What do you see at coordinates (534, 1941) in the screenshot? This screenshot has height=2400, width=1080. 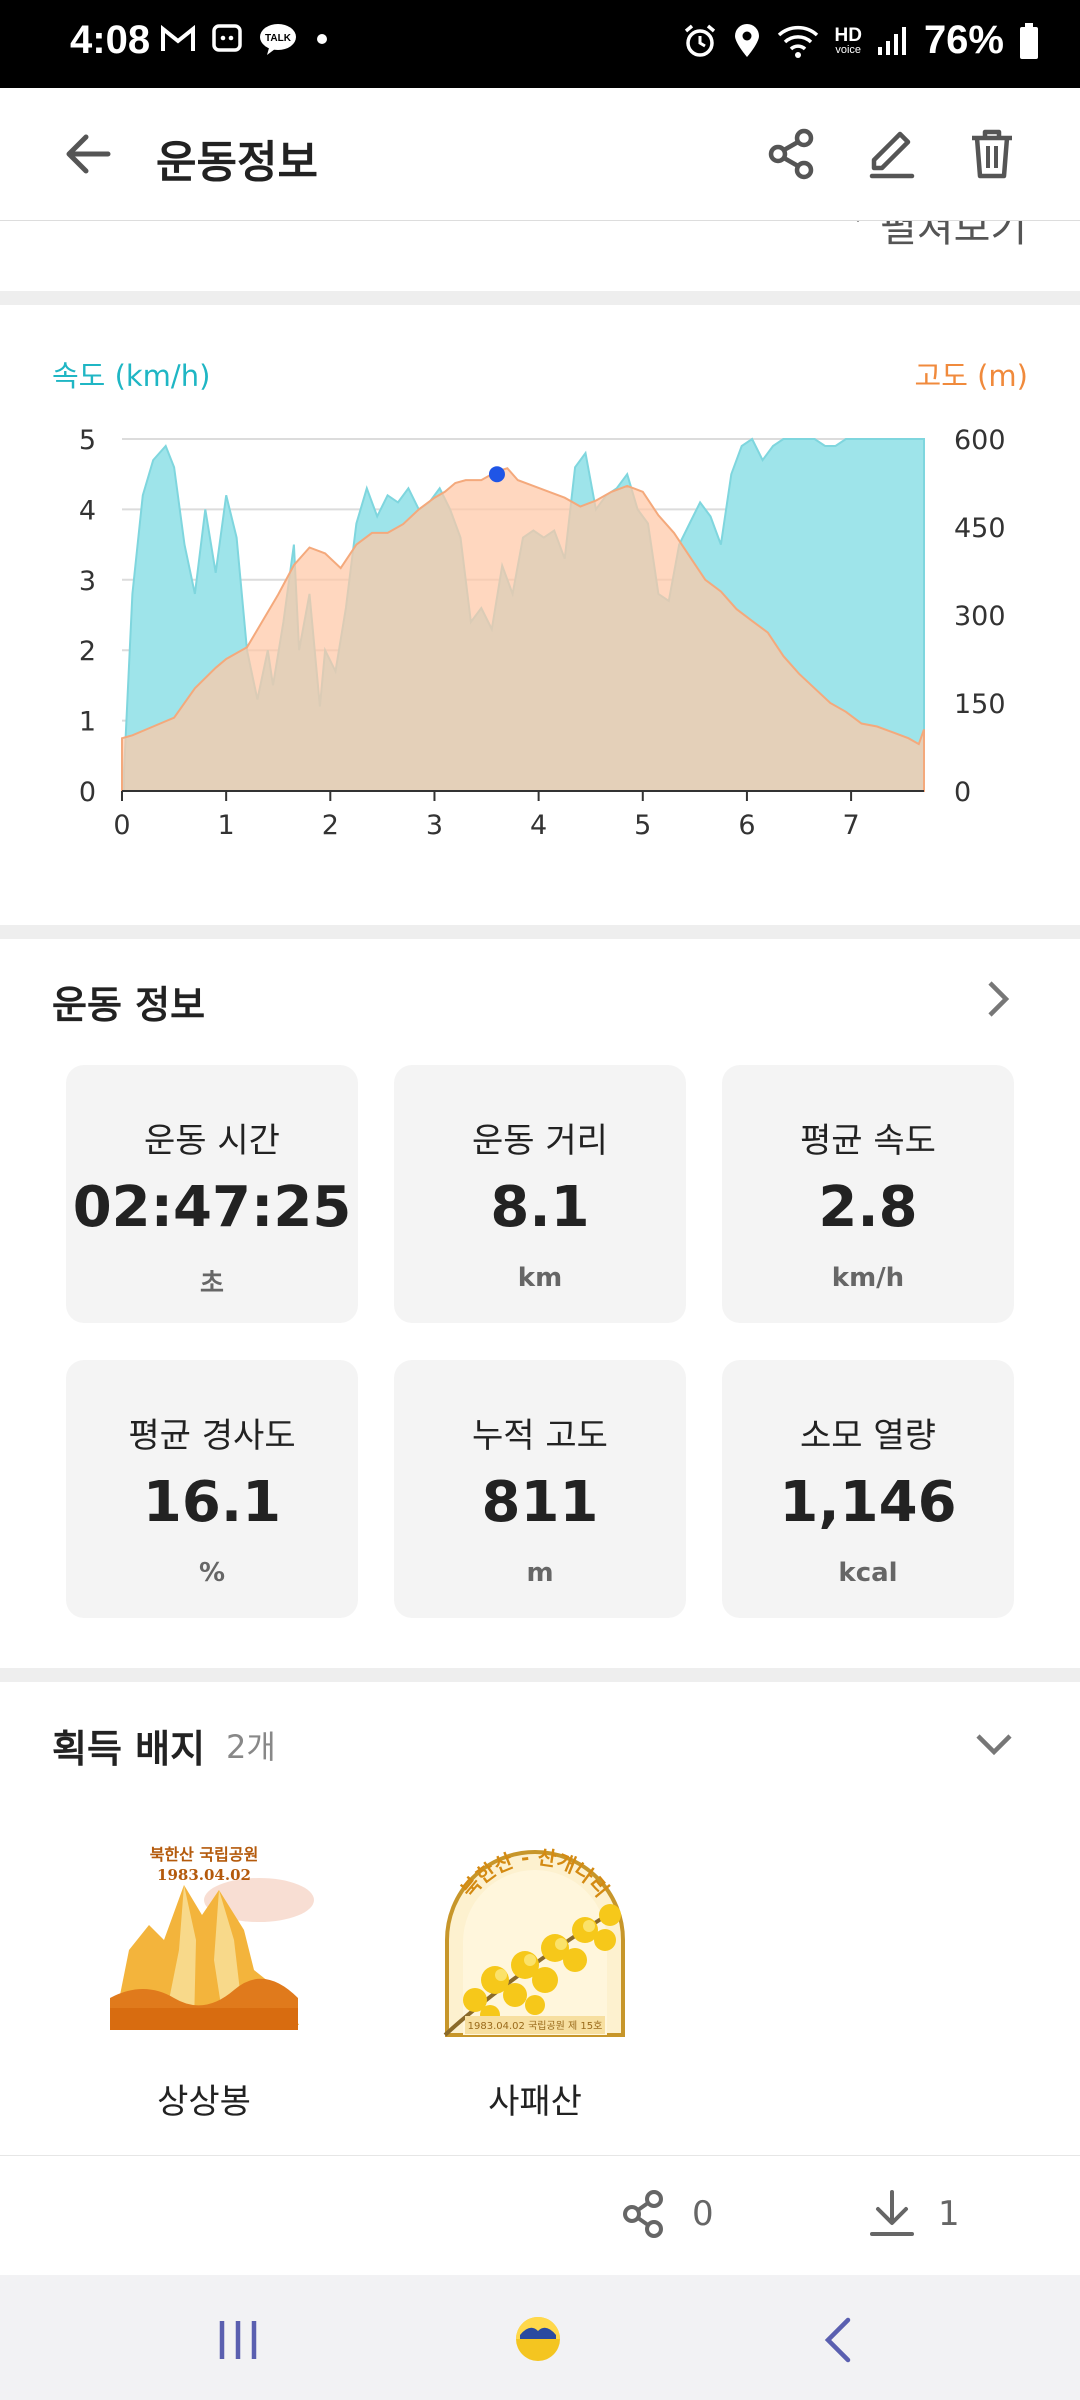 I see `forsythia-badge-icon: 북한산 - 산개나리 1983.04.02 국립공원 제 15호` at bounding box center [534, 1941].